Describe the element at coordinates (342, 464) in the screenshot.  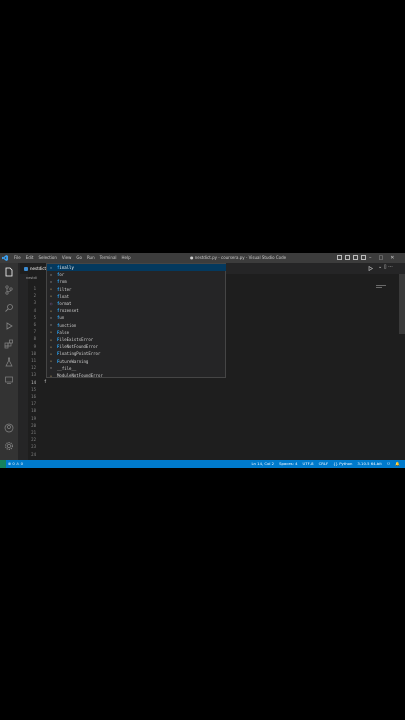
I see `language-mode: {} Python` at that location.